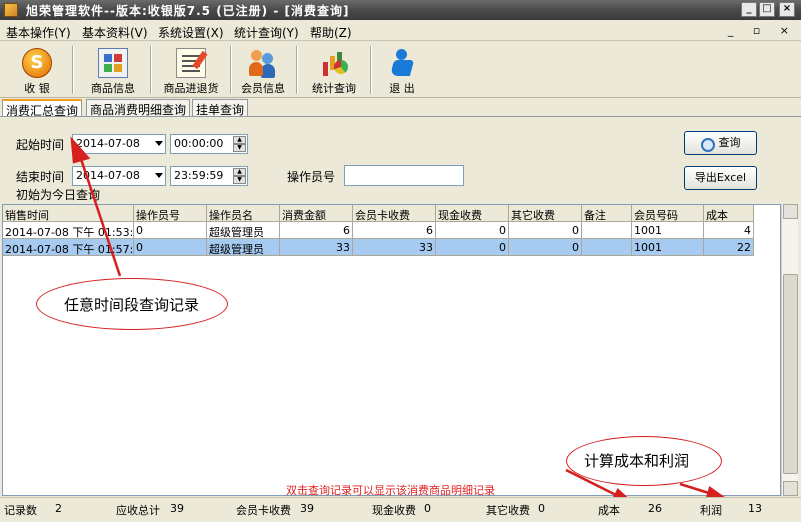  What do you see at coordinates (637, 461) in the screenshot?
I see `annotation-cost-profit: 计算成本和利润` at bounding box center [637, 461].